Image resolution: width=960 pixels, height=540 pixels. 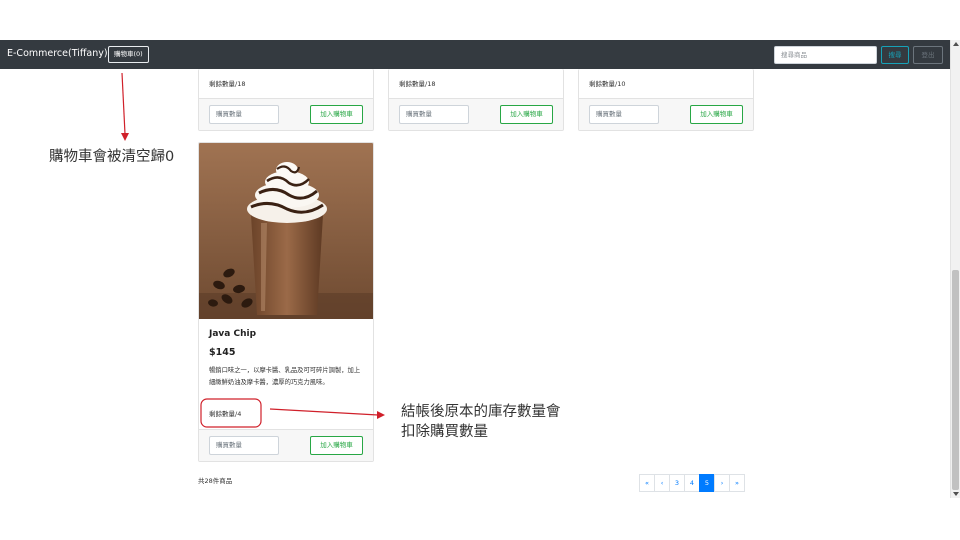 I want to click on scrollbar, so click(x=955, y=269).